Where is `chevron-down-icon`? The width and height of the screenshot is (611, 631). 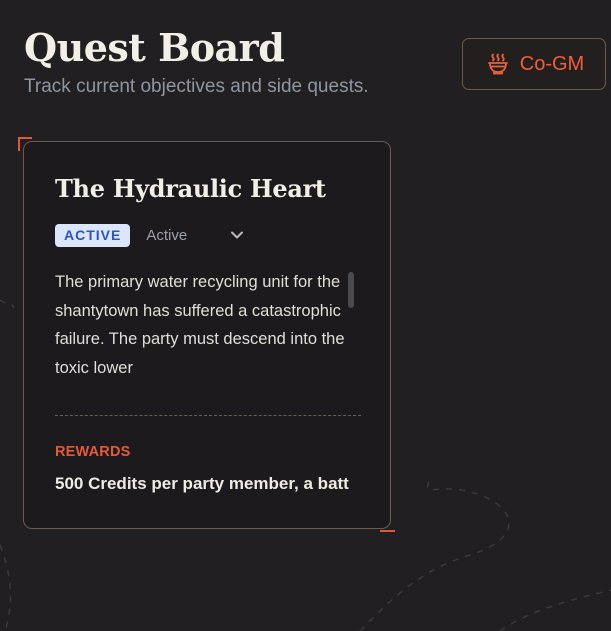
chevron-down-icon is located at coordinates (237, 235).